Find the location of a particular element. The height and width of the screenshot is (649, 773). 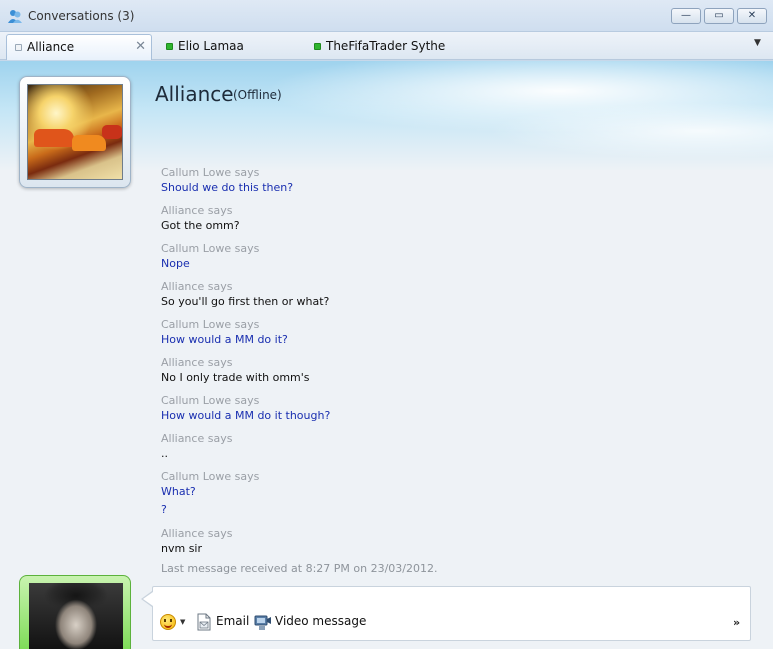

self-avatar-frame is located at coordinates (75, 612).